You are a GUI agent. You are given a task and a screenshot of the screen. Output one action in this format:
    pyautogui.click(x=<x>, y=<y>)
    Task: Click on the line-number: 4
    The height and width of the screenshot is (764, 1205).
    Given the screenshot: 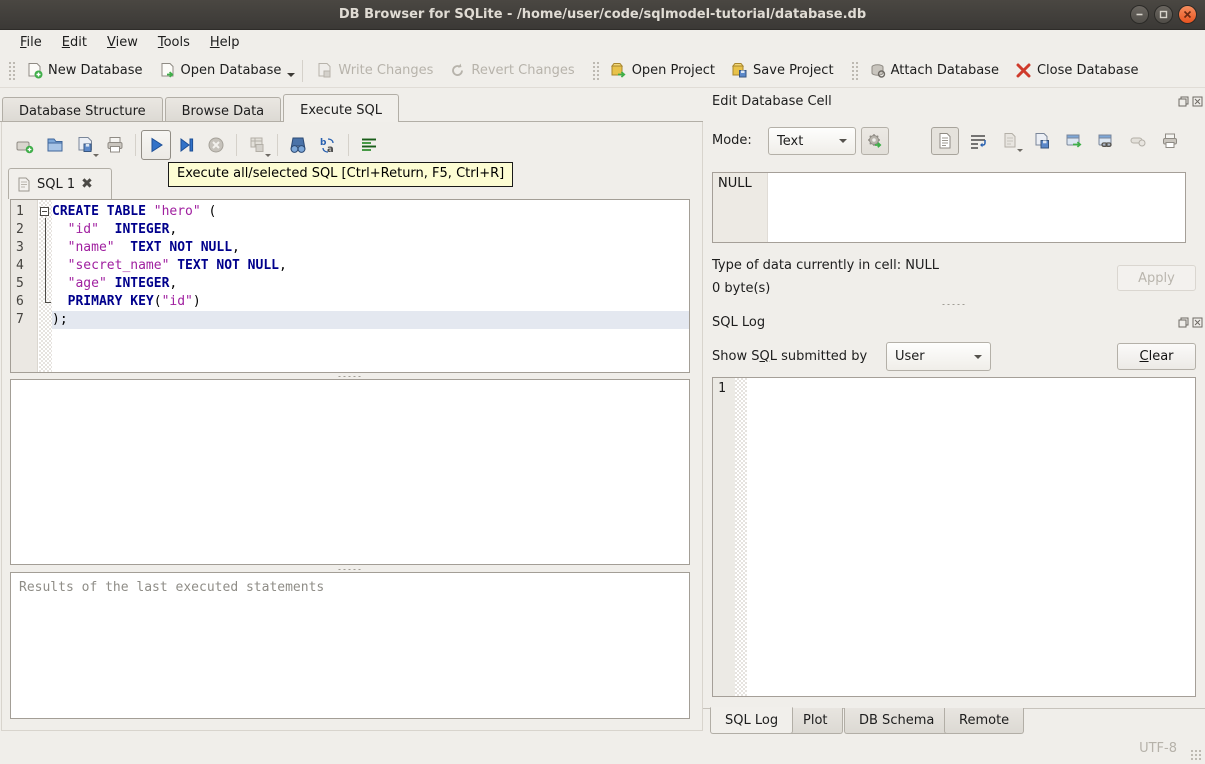 What is the action you would take?
    pyautogui.click(x=20, y=265)
    